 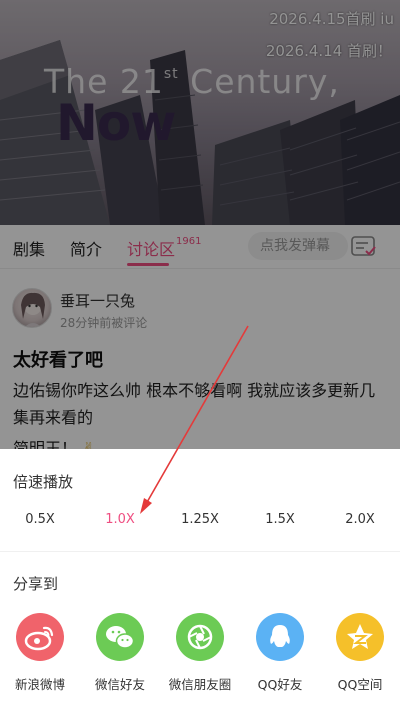 What do you see at coordinates (200, 684) in the screenshot?
I see `share-moments-label: 微信朋友圈` at bounding box center [200, 684].